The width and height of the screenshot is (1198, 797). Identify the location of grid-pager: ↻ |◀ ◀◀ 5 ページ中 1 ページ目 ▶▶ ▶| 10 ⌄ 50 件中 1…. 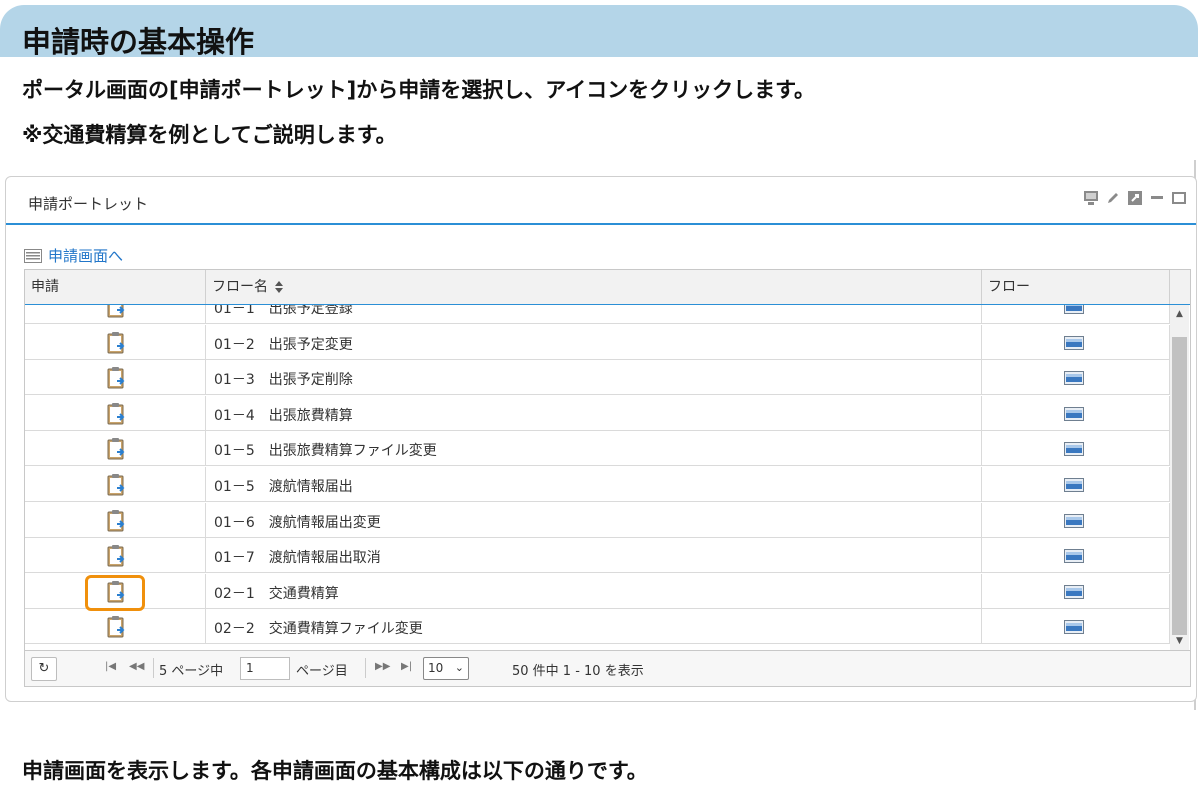
(607, 668).